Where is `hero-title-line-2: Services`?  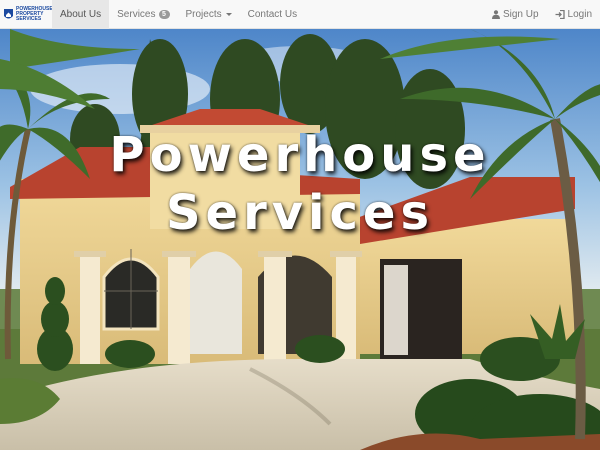 hero-title-line-2: Services is located at coordinates (300, 213).